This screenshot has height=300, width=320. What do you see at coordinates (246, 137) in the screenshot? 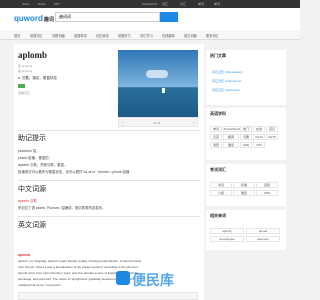
I see `grid-item: 词典` at bounding box center [246, 137].